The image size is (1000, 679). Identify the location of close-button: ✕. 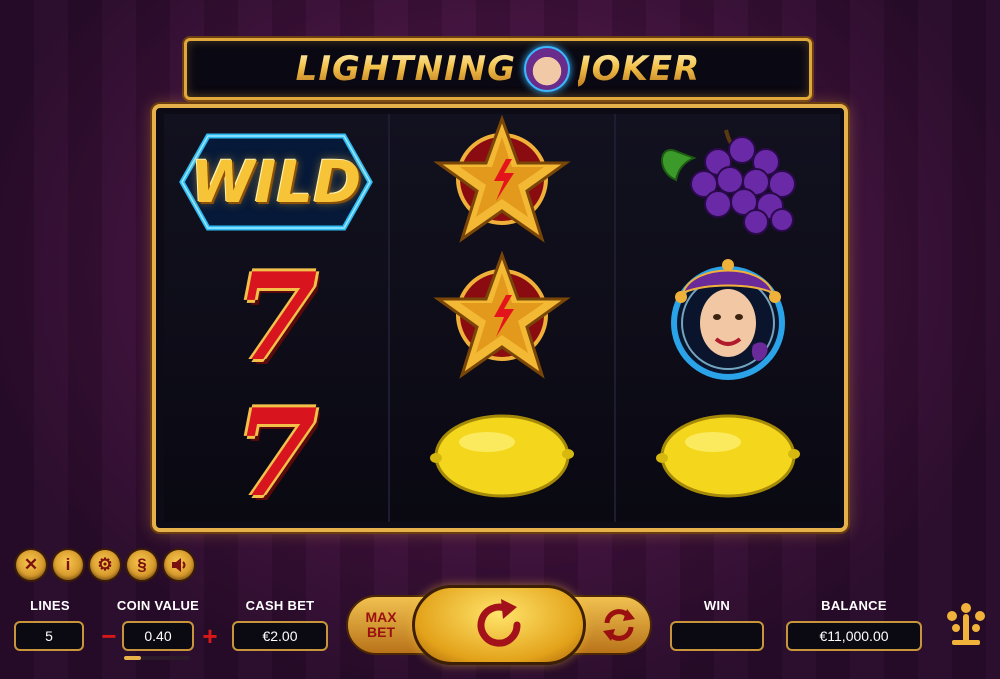
(31, 565).